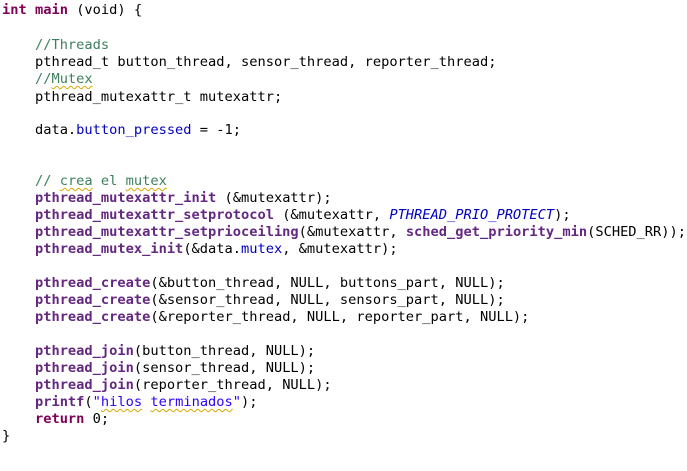  I want to click on setprotocol-mid: (&mutexattr,, so click(331, 215).